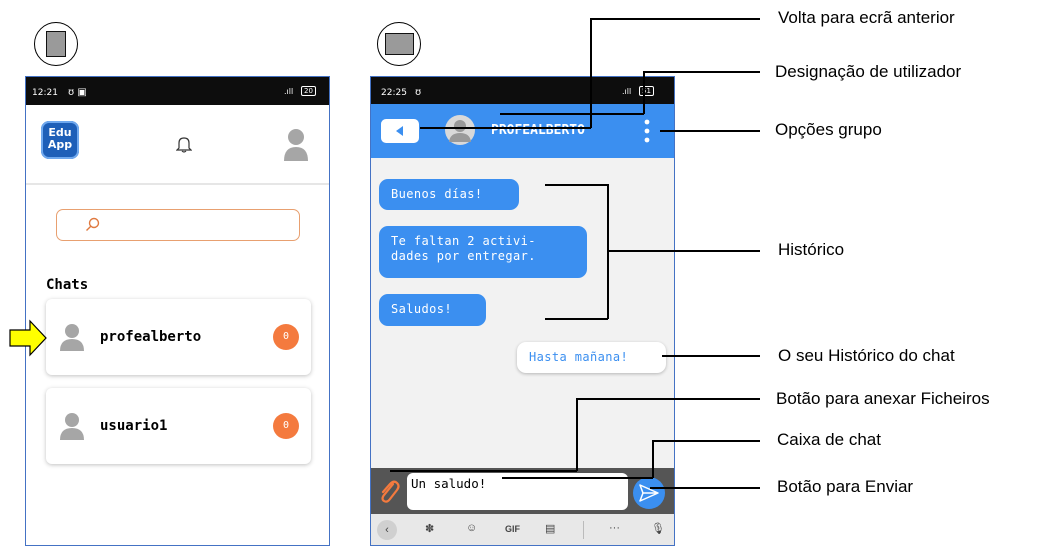  What do you see at coordinates (389, 492) in the screenshot?
I see `paperclip-icon` at bounding box center [389, 492].